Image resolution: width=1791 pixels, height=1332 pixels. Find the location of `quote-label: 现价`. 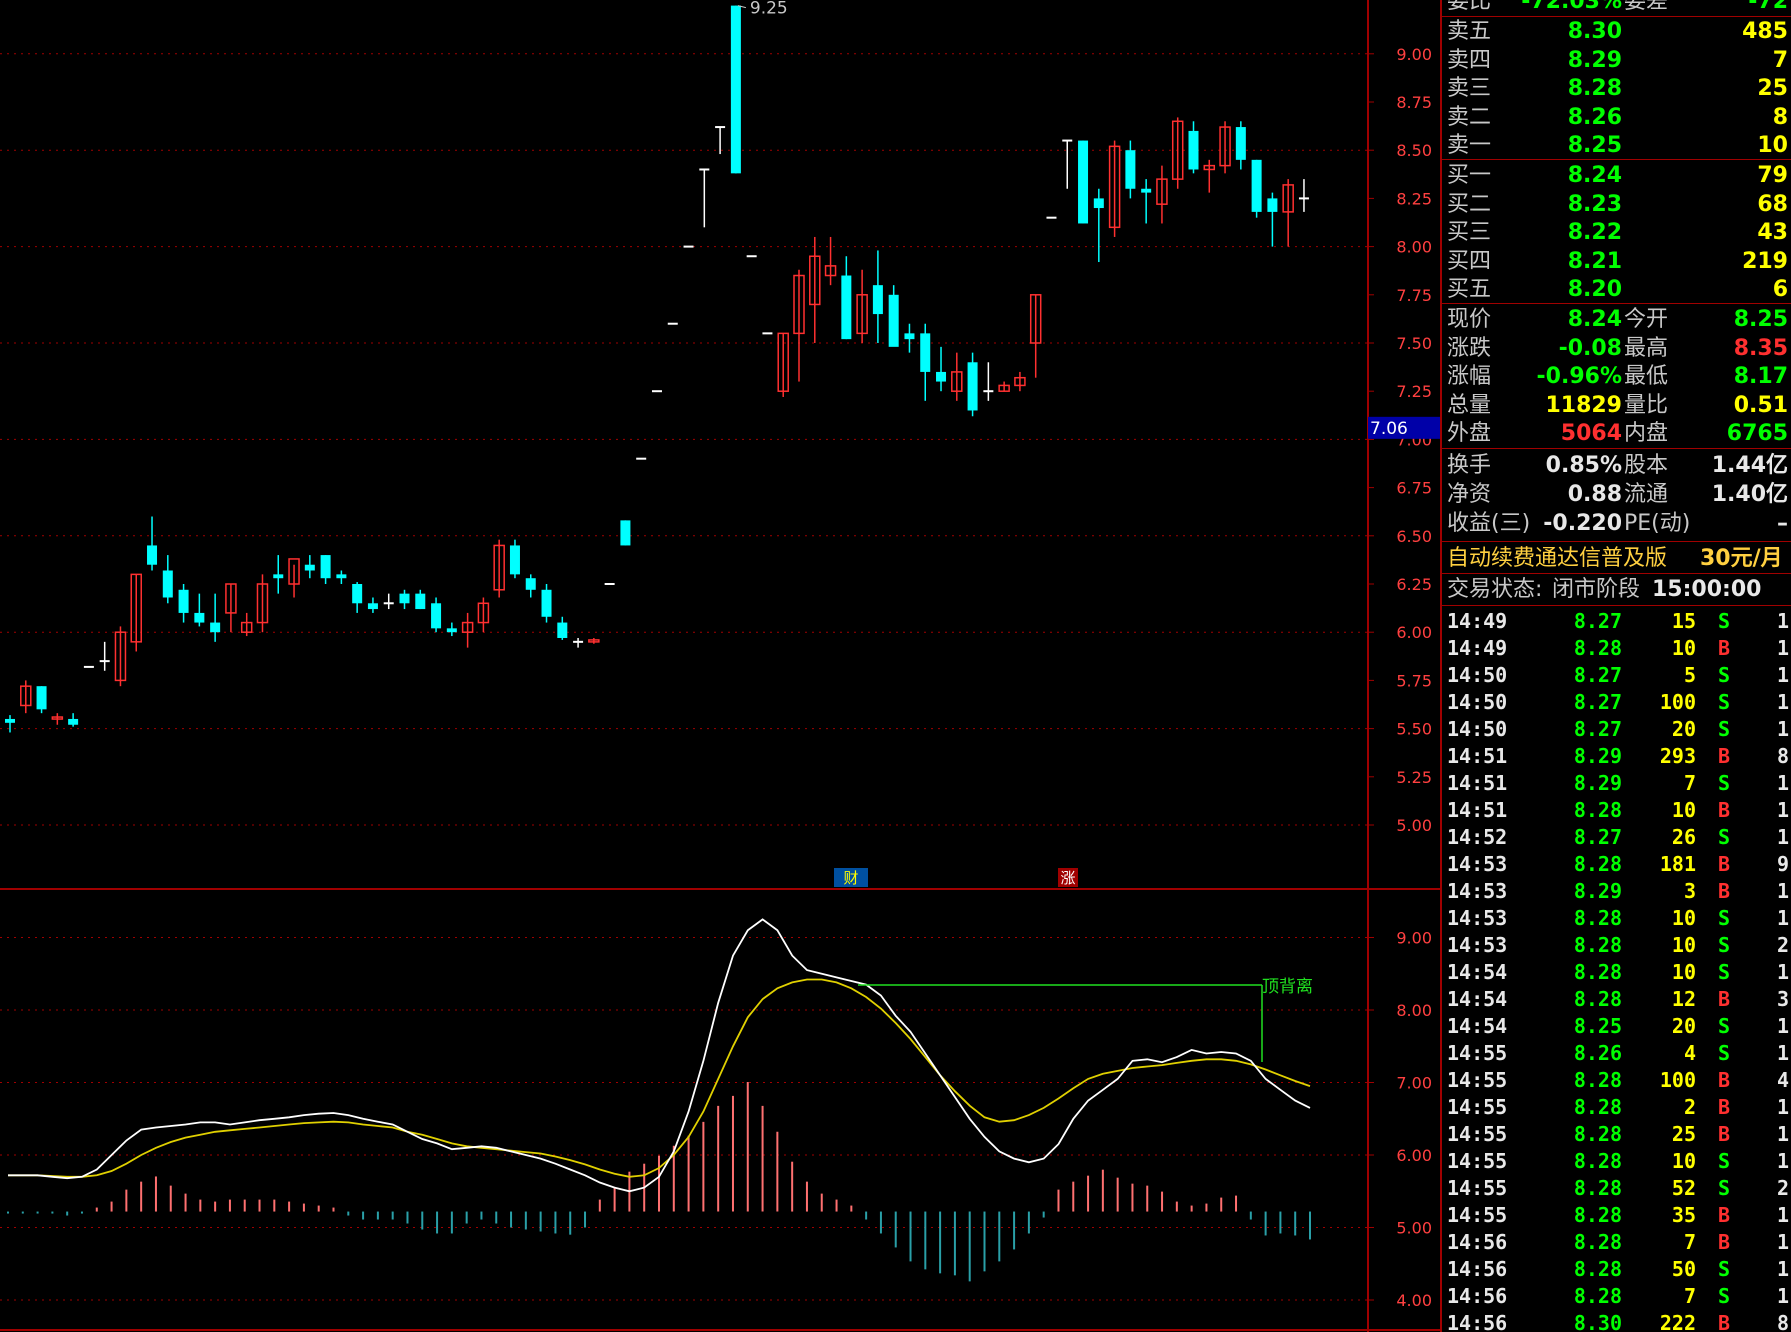

quote-label: 现价 is located at coordinates (1469, 319).